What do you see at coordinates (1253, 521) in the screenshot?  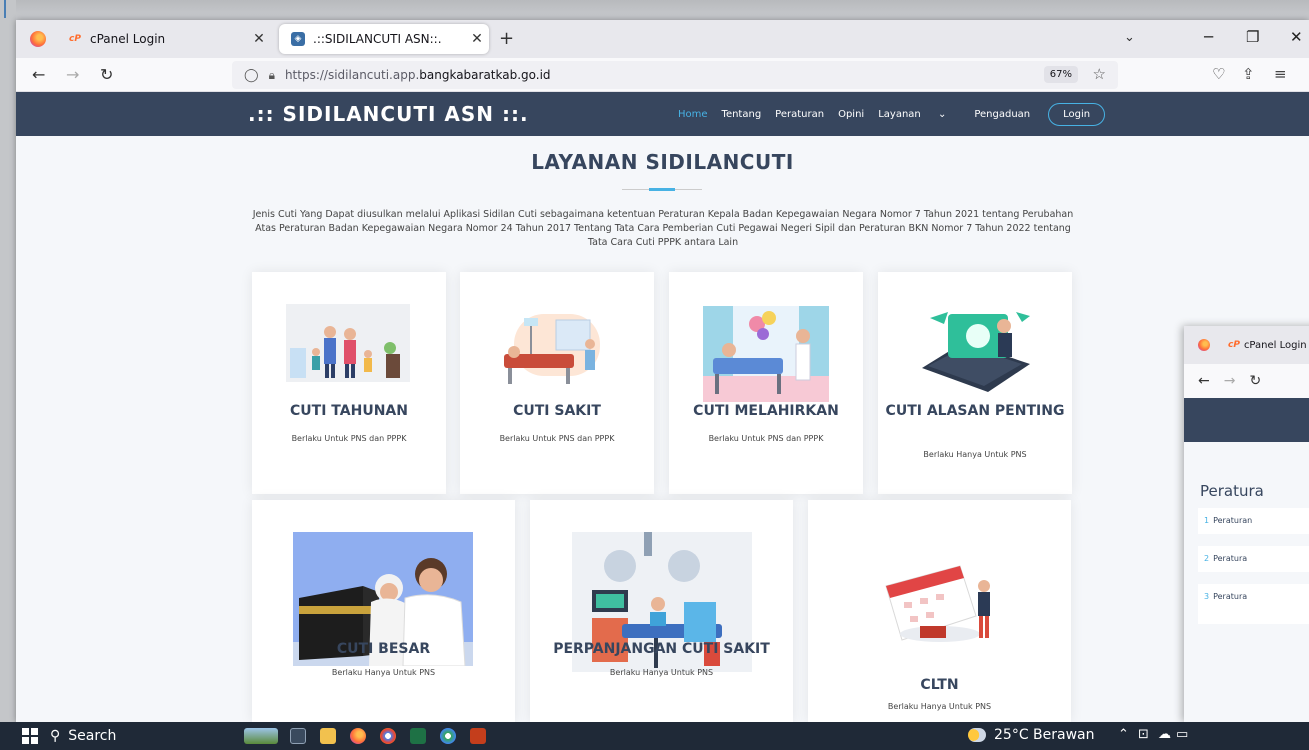 I see `list-item: 1 Peraturan` at bounding box center [1253, 521].